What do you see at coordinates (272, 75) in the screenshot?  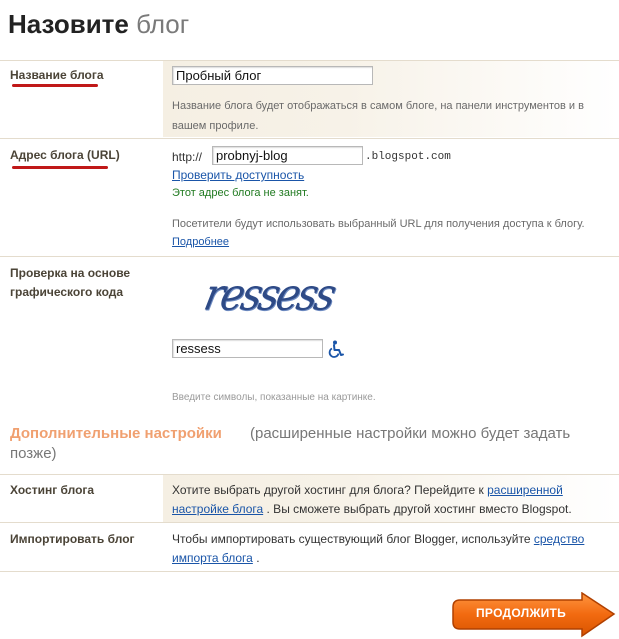 I see `blog-name-input` at bounding box center [272, 75].